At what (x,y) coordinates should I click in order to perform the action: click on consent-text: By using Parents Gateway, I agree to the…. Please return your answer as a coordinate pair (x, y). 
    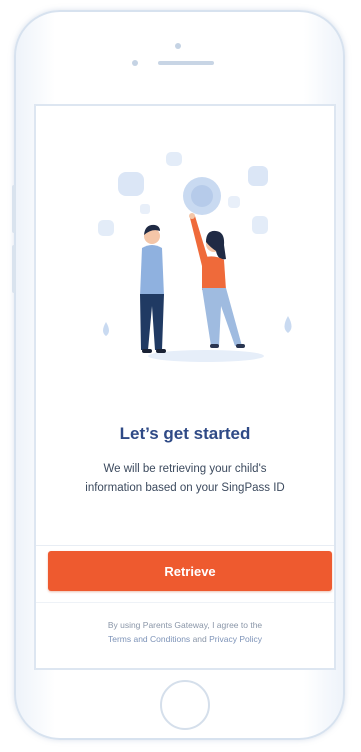
    Looking at the image, I should click on (185, 632).